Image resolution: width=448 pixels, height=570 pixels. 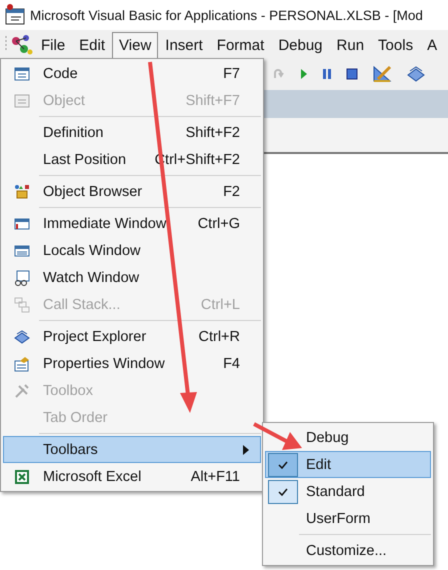 I want to click on menu-item: Definition Shift+F2, so click(x=132, y=132).